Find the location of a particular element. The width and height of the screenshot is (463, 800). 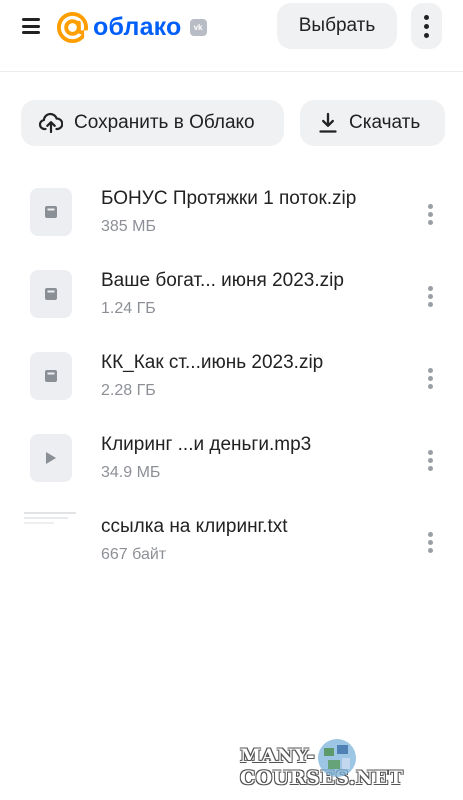

watermark: MANY-COURSES.NET is located at coordinates (351, 764).